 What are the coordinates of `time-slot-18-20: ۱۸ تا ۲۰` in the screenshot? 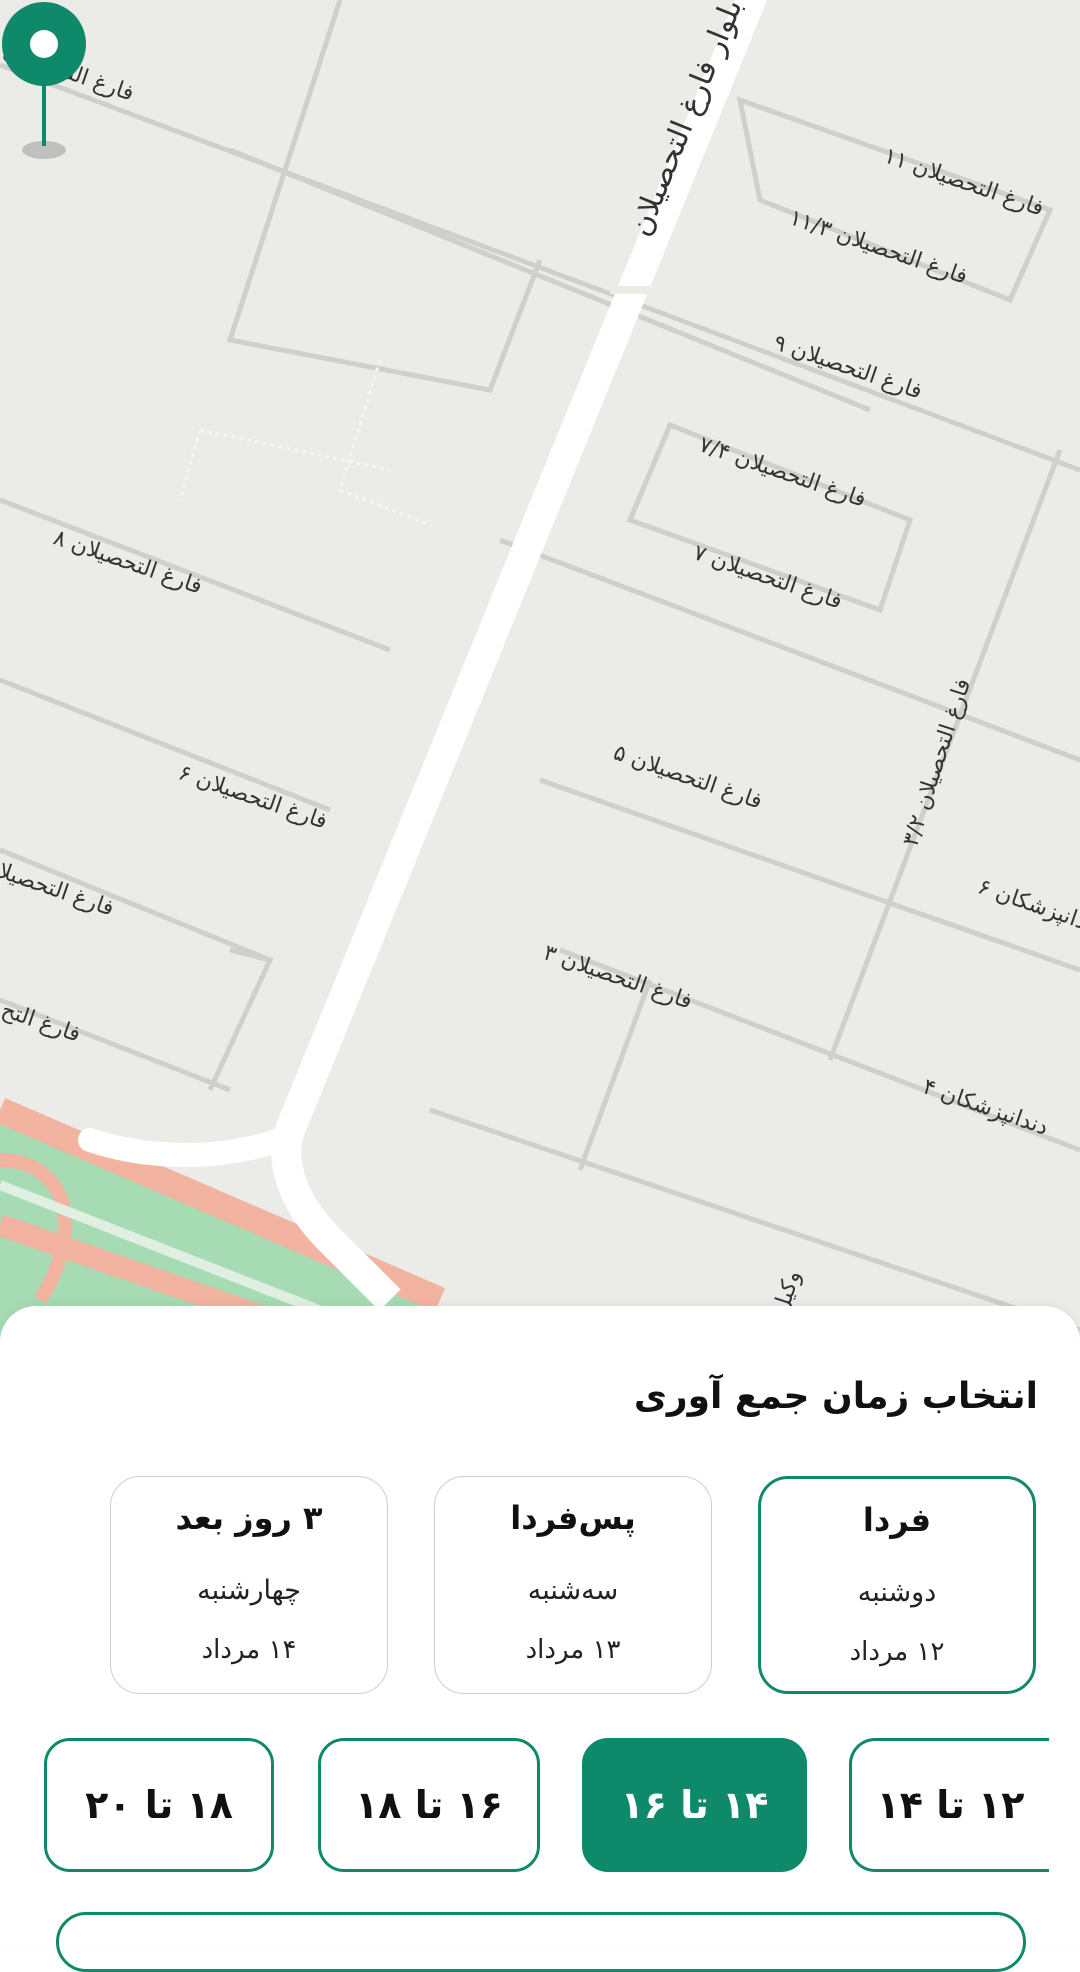 It's located at (159, 1805).